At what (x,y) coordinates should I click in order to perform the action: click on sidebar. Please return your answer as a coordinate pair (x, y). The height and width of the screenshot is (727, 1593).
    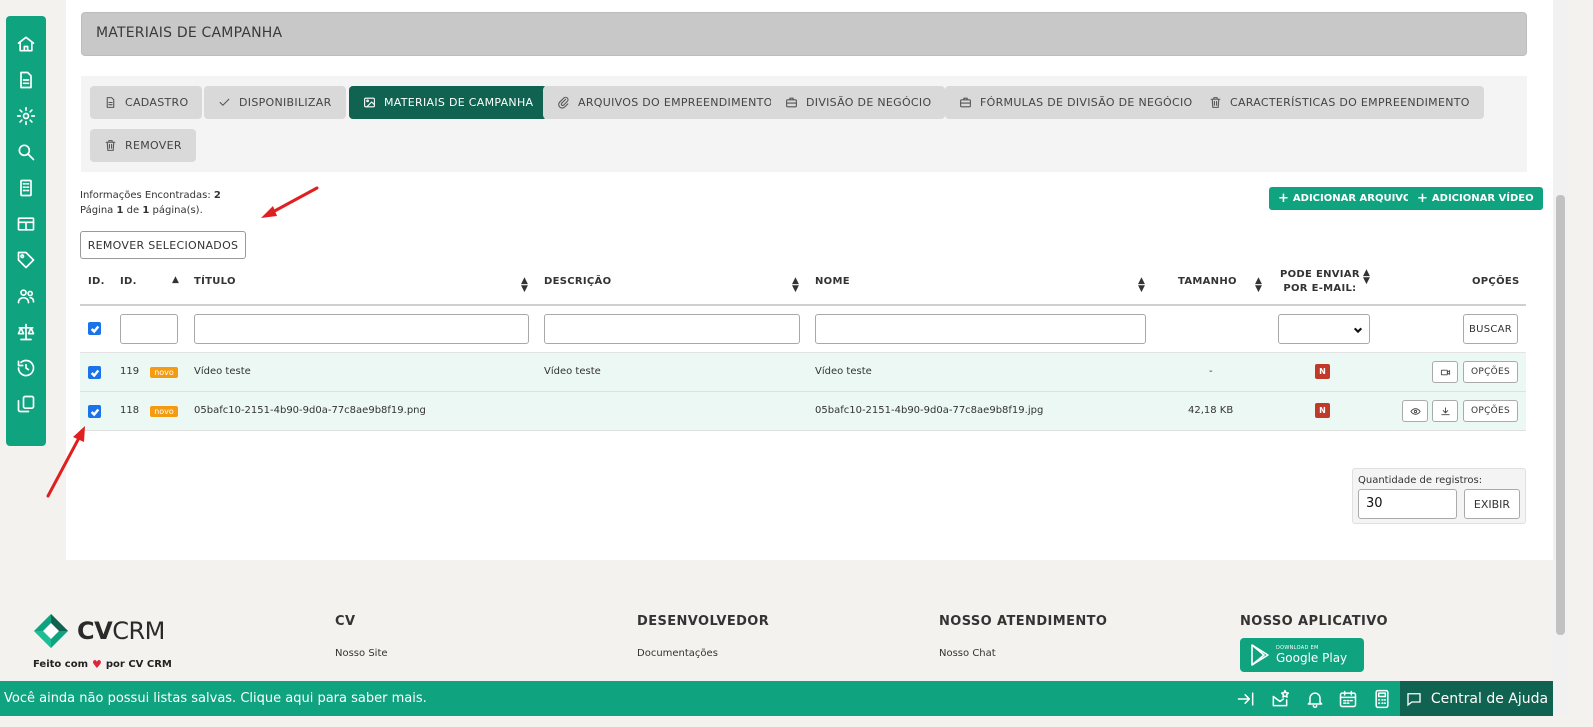
    Looking at the image, I should click on (26, 231).